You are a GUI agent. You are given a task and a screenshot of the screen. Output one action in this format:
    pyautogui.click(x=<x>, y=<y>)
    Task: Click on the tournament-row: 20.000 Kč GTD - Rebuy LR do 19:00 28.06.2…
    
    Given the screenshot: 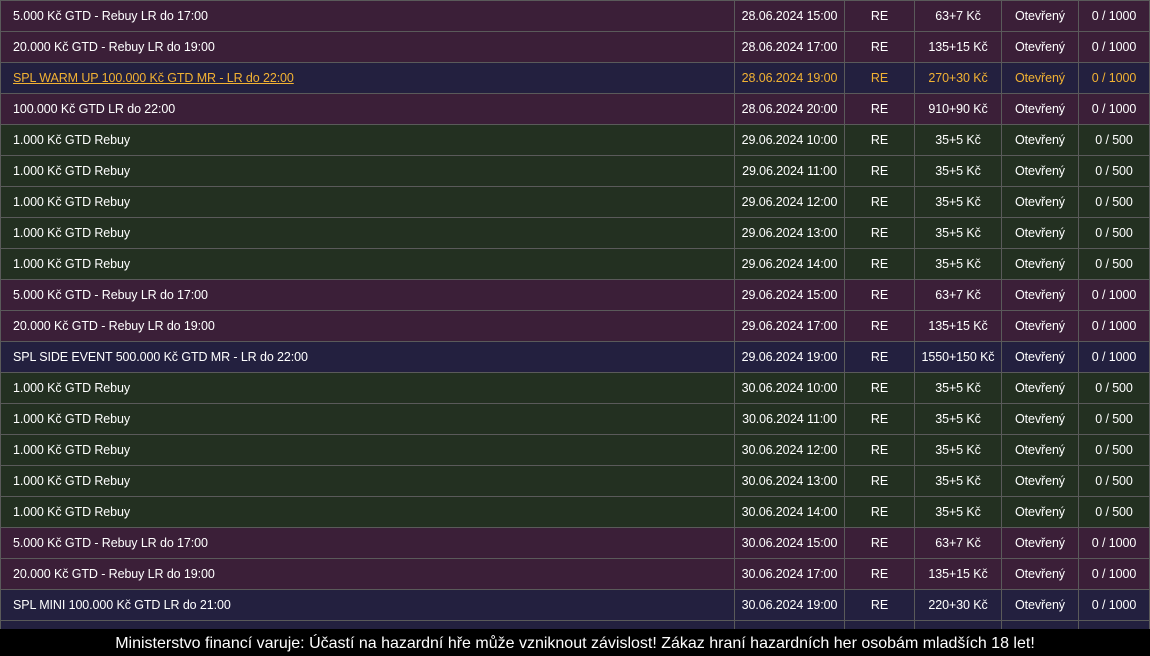 What is the action you would take?
    pyautogui.click(x=575, y=47)
    